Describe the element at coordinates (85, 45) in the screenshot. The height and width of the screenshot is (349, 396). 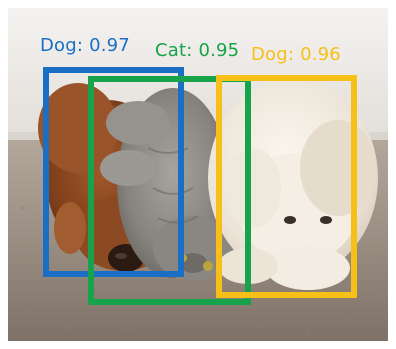
I see `dog-detection-label: Dog: 0.97` at that location.